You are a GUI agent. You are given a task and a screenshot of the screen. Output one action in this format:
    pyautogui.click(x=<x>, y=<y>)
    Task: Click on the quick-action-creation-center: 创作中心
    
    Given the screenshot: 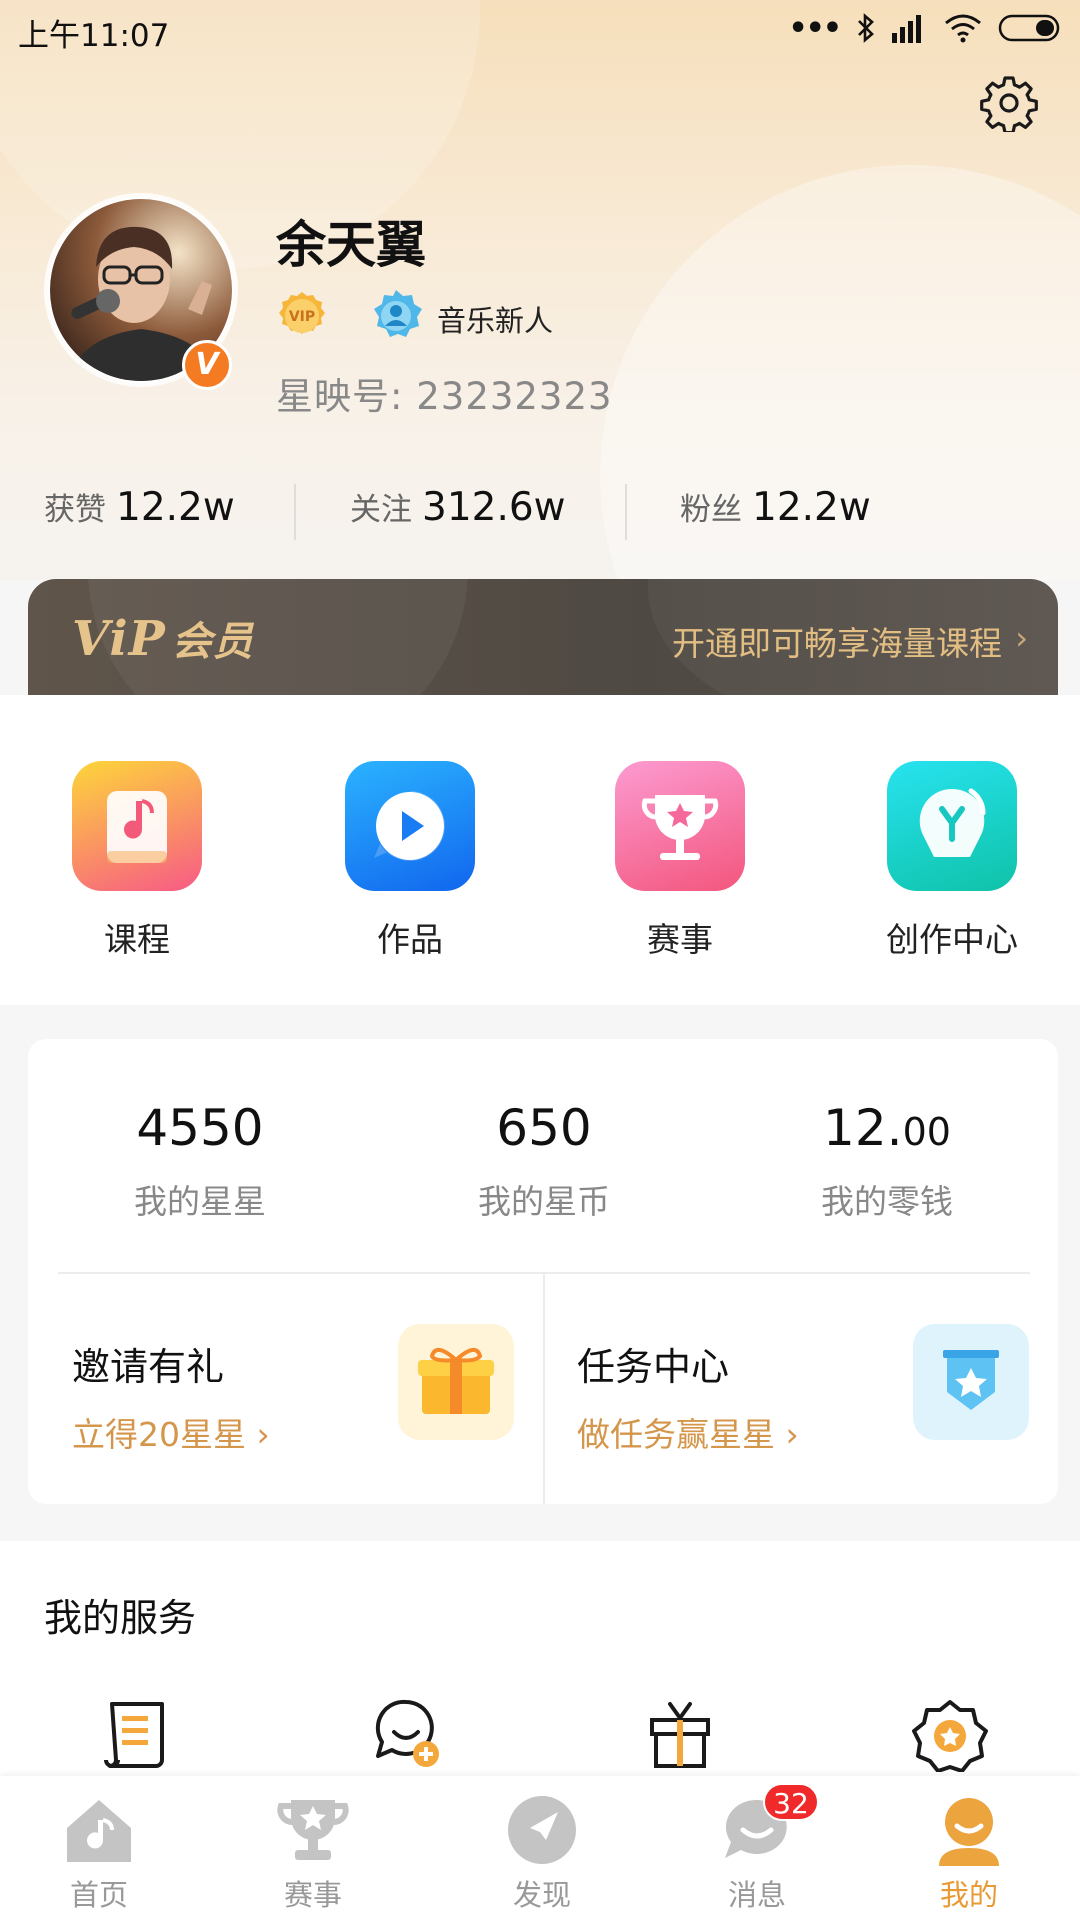 What is the action you would take?
    pyautogui.click(x=952, y=861)
    